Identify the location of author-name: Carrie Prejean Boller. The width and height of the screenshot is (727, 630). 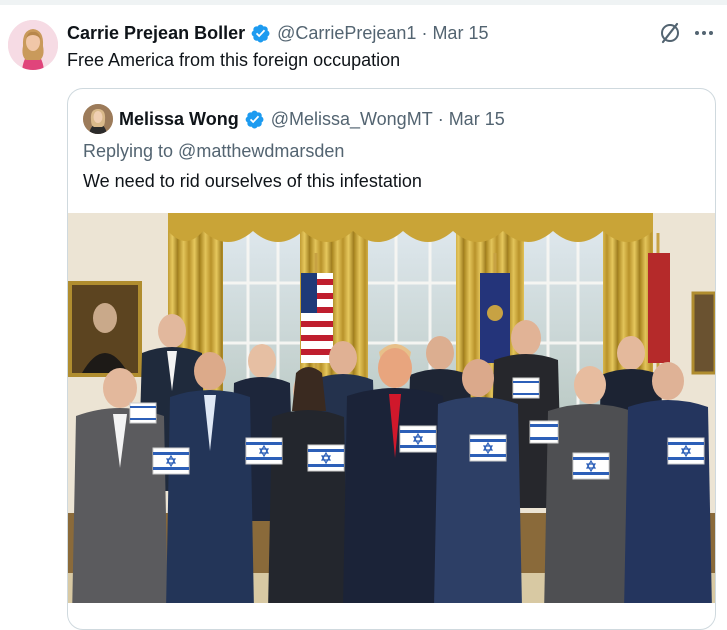
(156, 33).